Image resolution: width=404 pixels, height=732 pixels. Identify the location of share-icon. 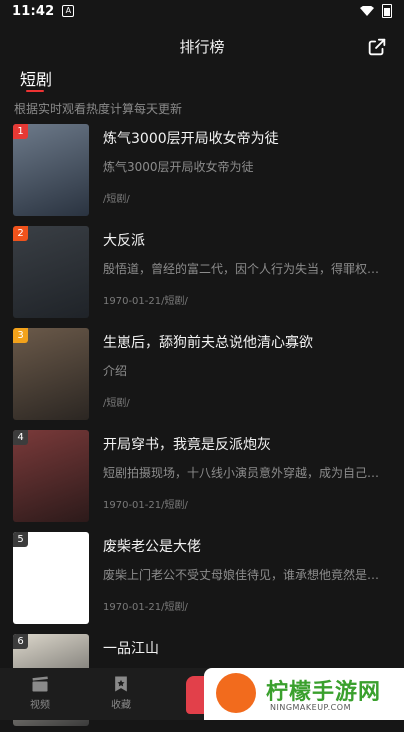
(377, 47).